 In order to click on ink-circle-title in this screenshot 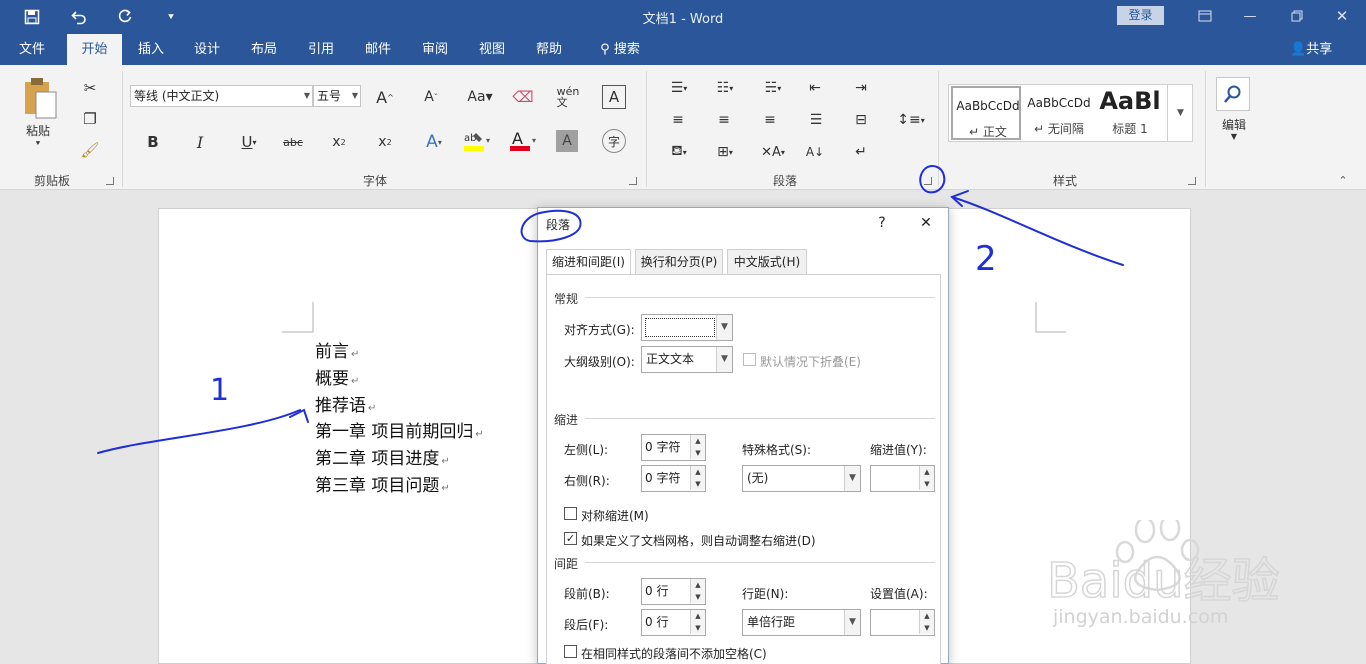, I will do `click(551, 226)`.